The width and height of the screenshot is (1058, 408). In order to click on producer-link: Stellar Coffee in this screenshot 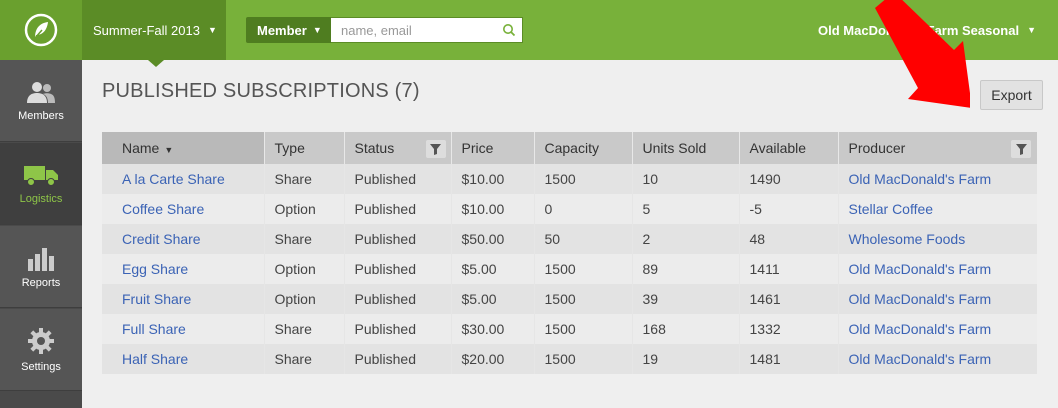, I will do `click(891, 209)`.